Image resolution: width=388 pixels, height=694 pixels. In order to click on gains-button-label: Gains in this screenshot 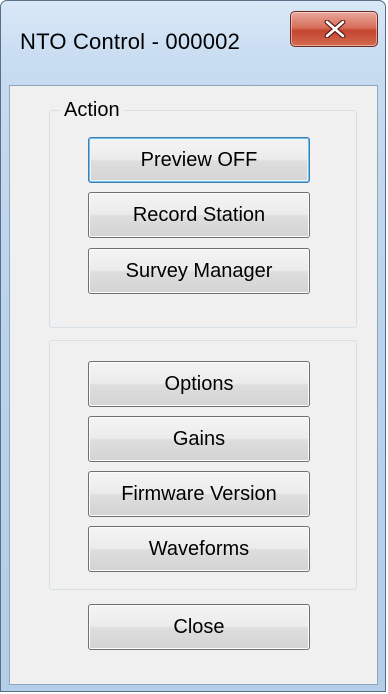, I will do `click(199, 438)`.